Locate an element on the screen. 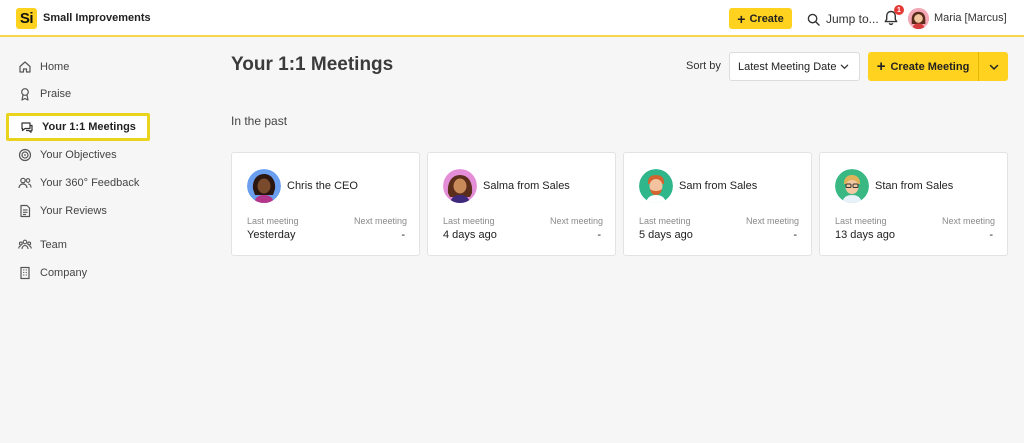 This screenshot has width=1024, height=443. people-icon is located at coordinates (25, 183).